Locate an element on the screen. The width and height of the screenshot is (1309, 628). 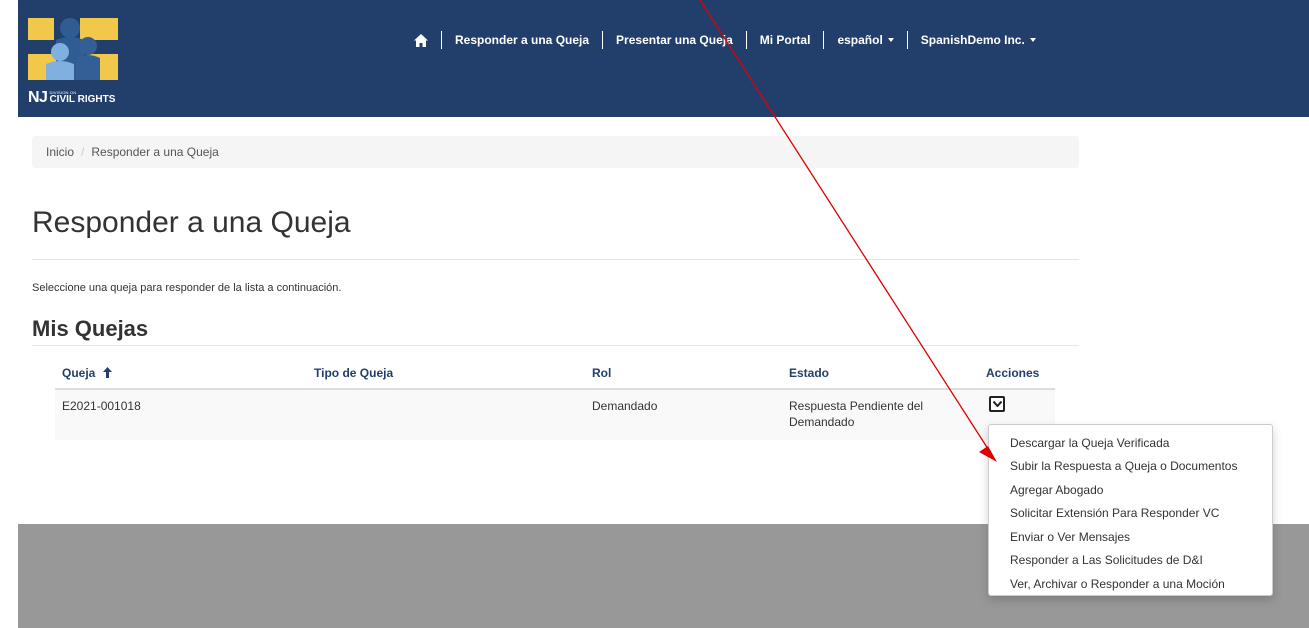
logo-nj: NJ is located at coordinates (38, 97).